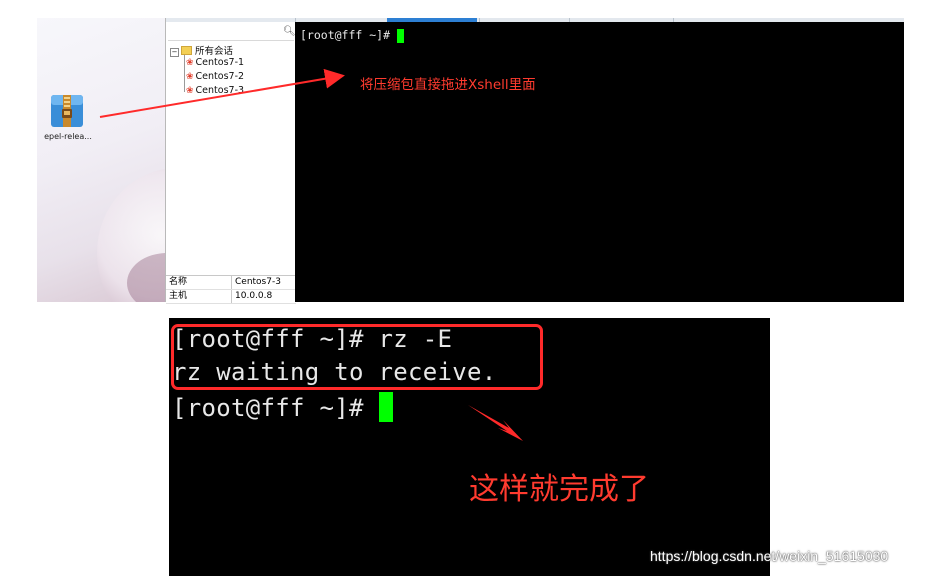  I want to click on property-row: 主机 10.0.0.8, so click(231, 297).